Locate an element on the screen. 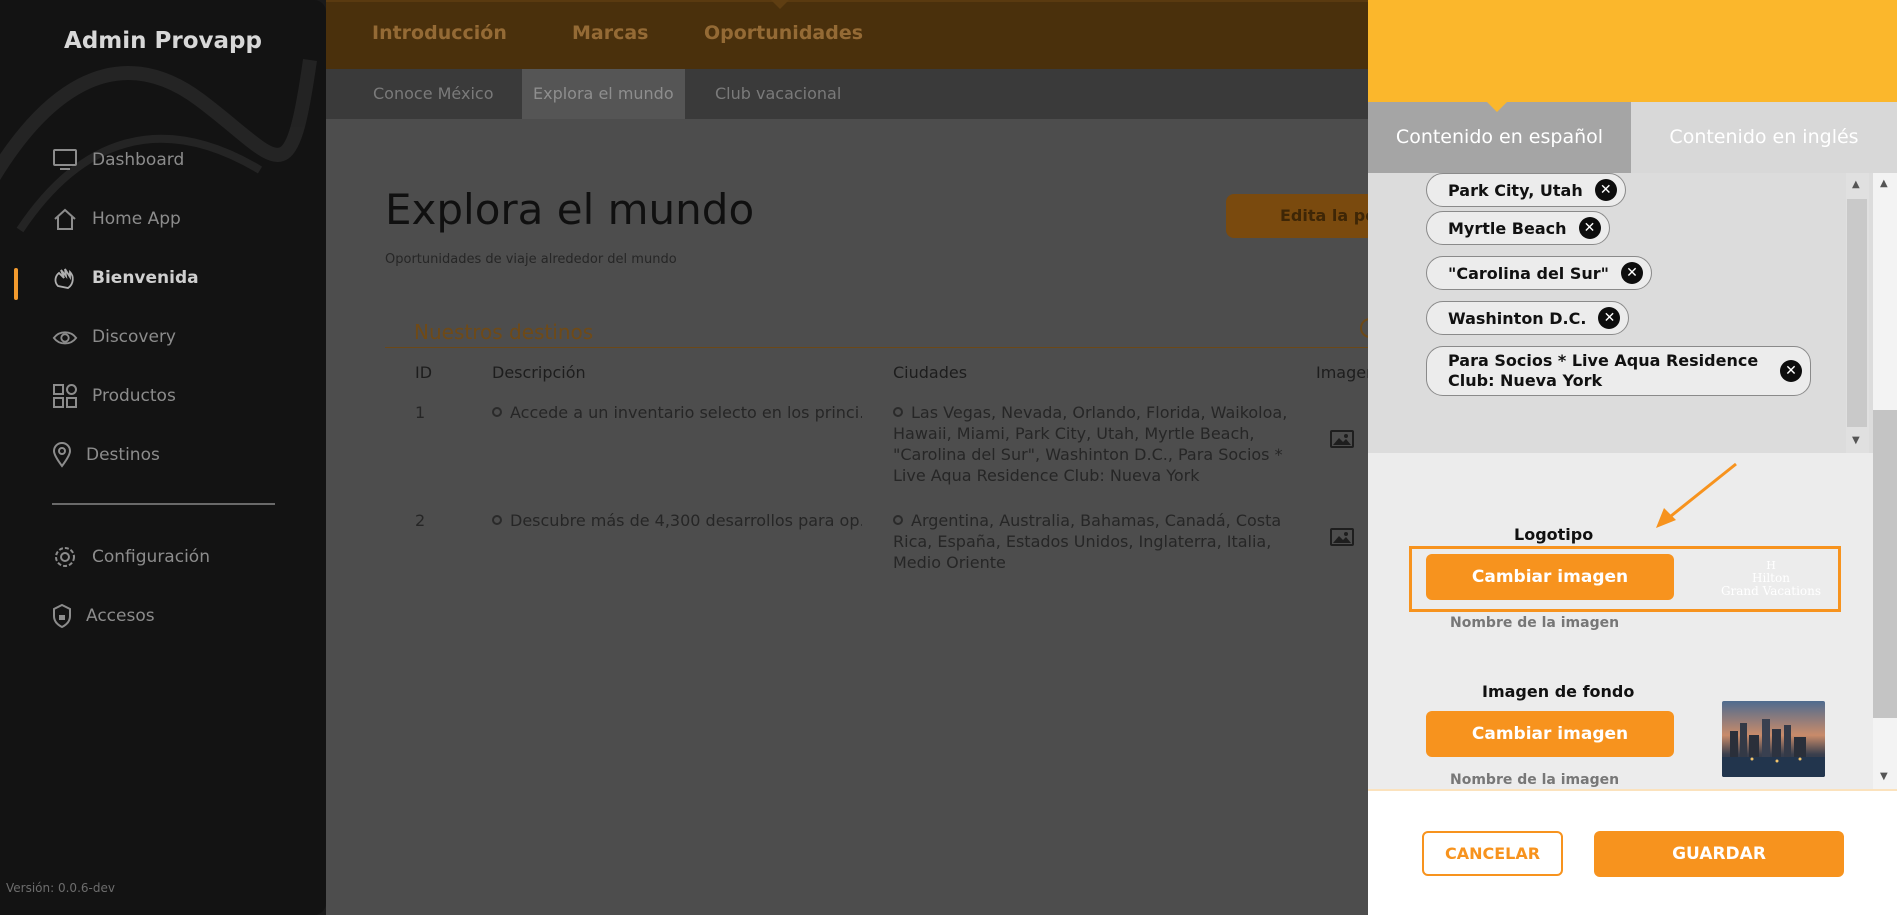 Image resolution: width=1897 pixels, height=915 pixels. city-tag-label: Myrtle Beach is located at coordinates (1507, 228).